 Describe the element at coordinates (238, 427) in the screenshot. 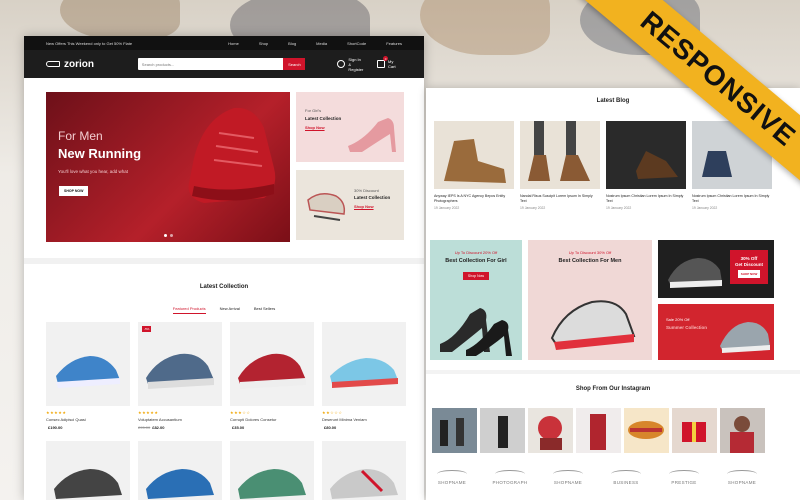

I see `current-price: £35.00` at that location.